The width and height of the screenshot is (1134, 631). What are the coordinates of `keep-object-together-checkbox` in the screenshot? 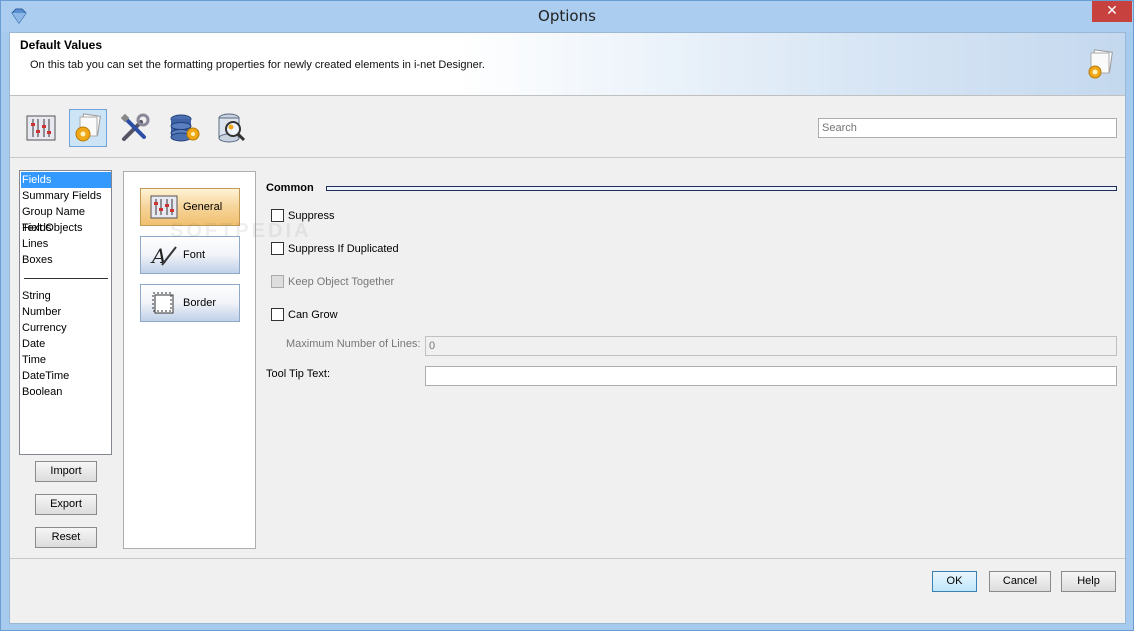 It's located at (277, 281).